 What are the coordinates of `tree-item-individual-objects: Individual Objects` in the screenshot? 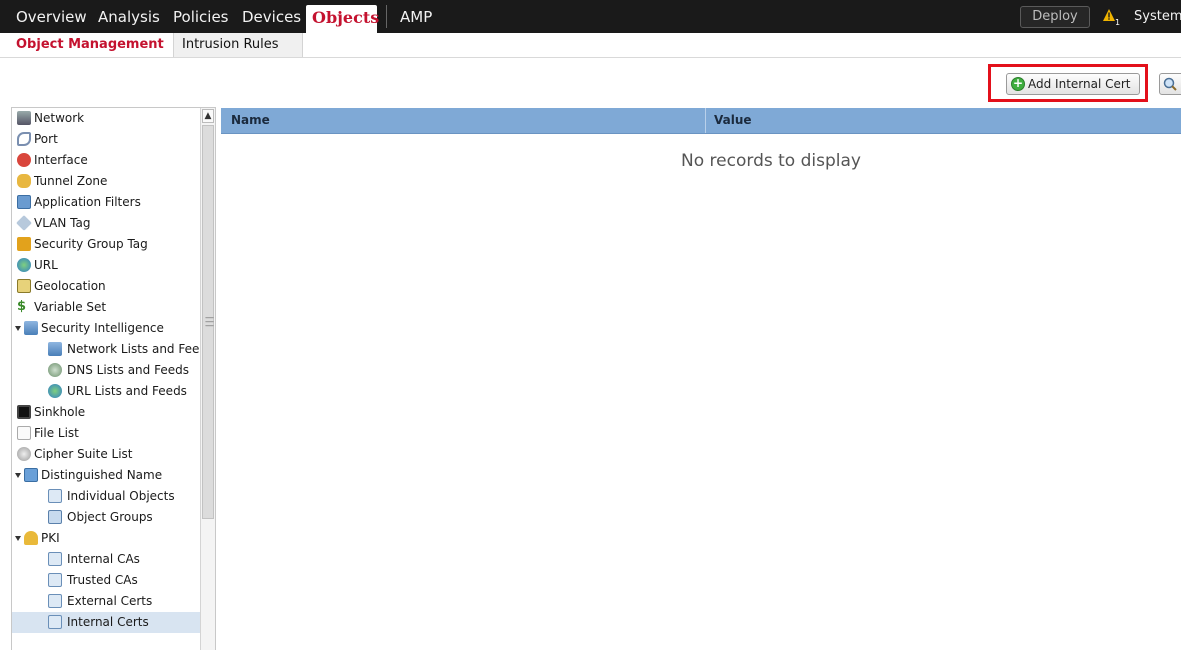 It's located at (107, 496).